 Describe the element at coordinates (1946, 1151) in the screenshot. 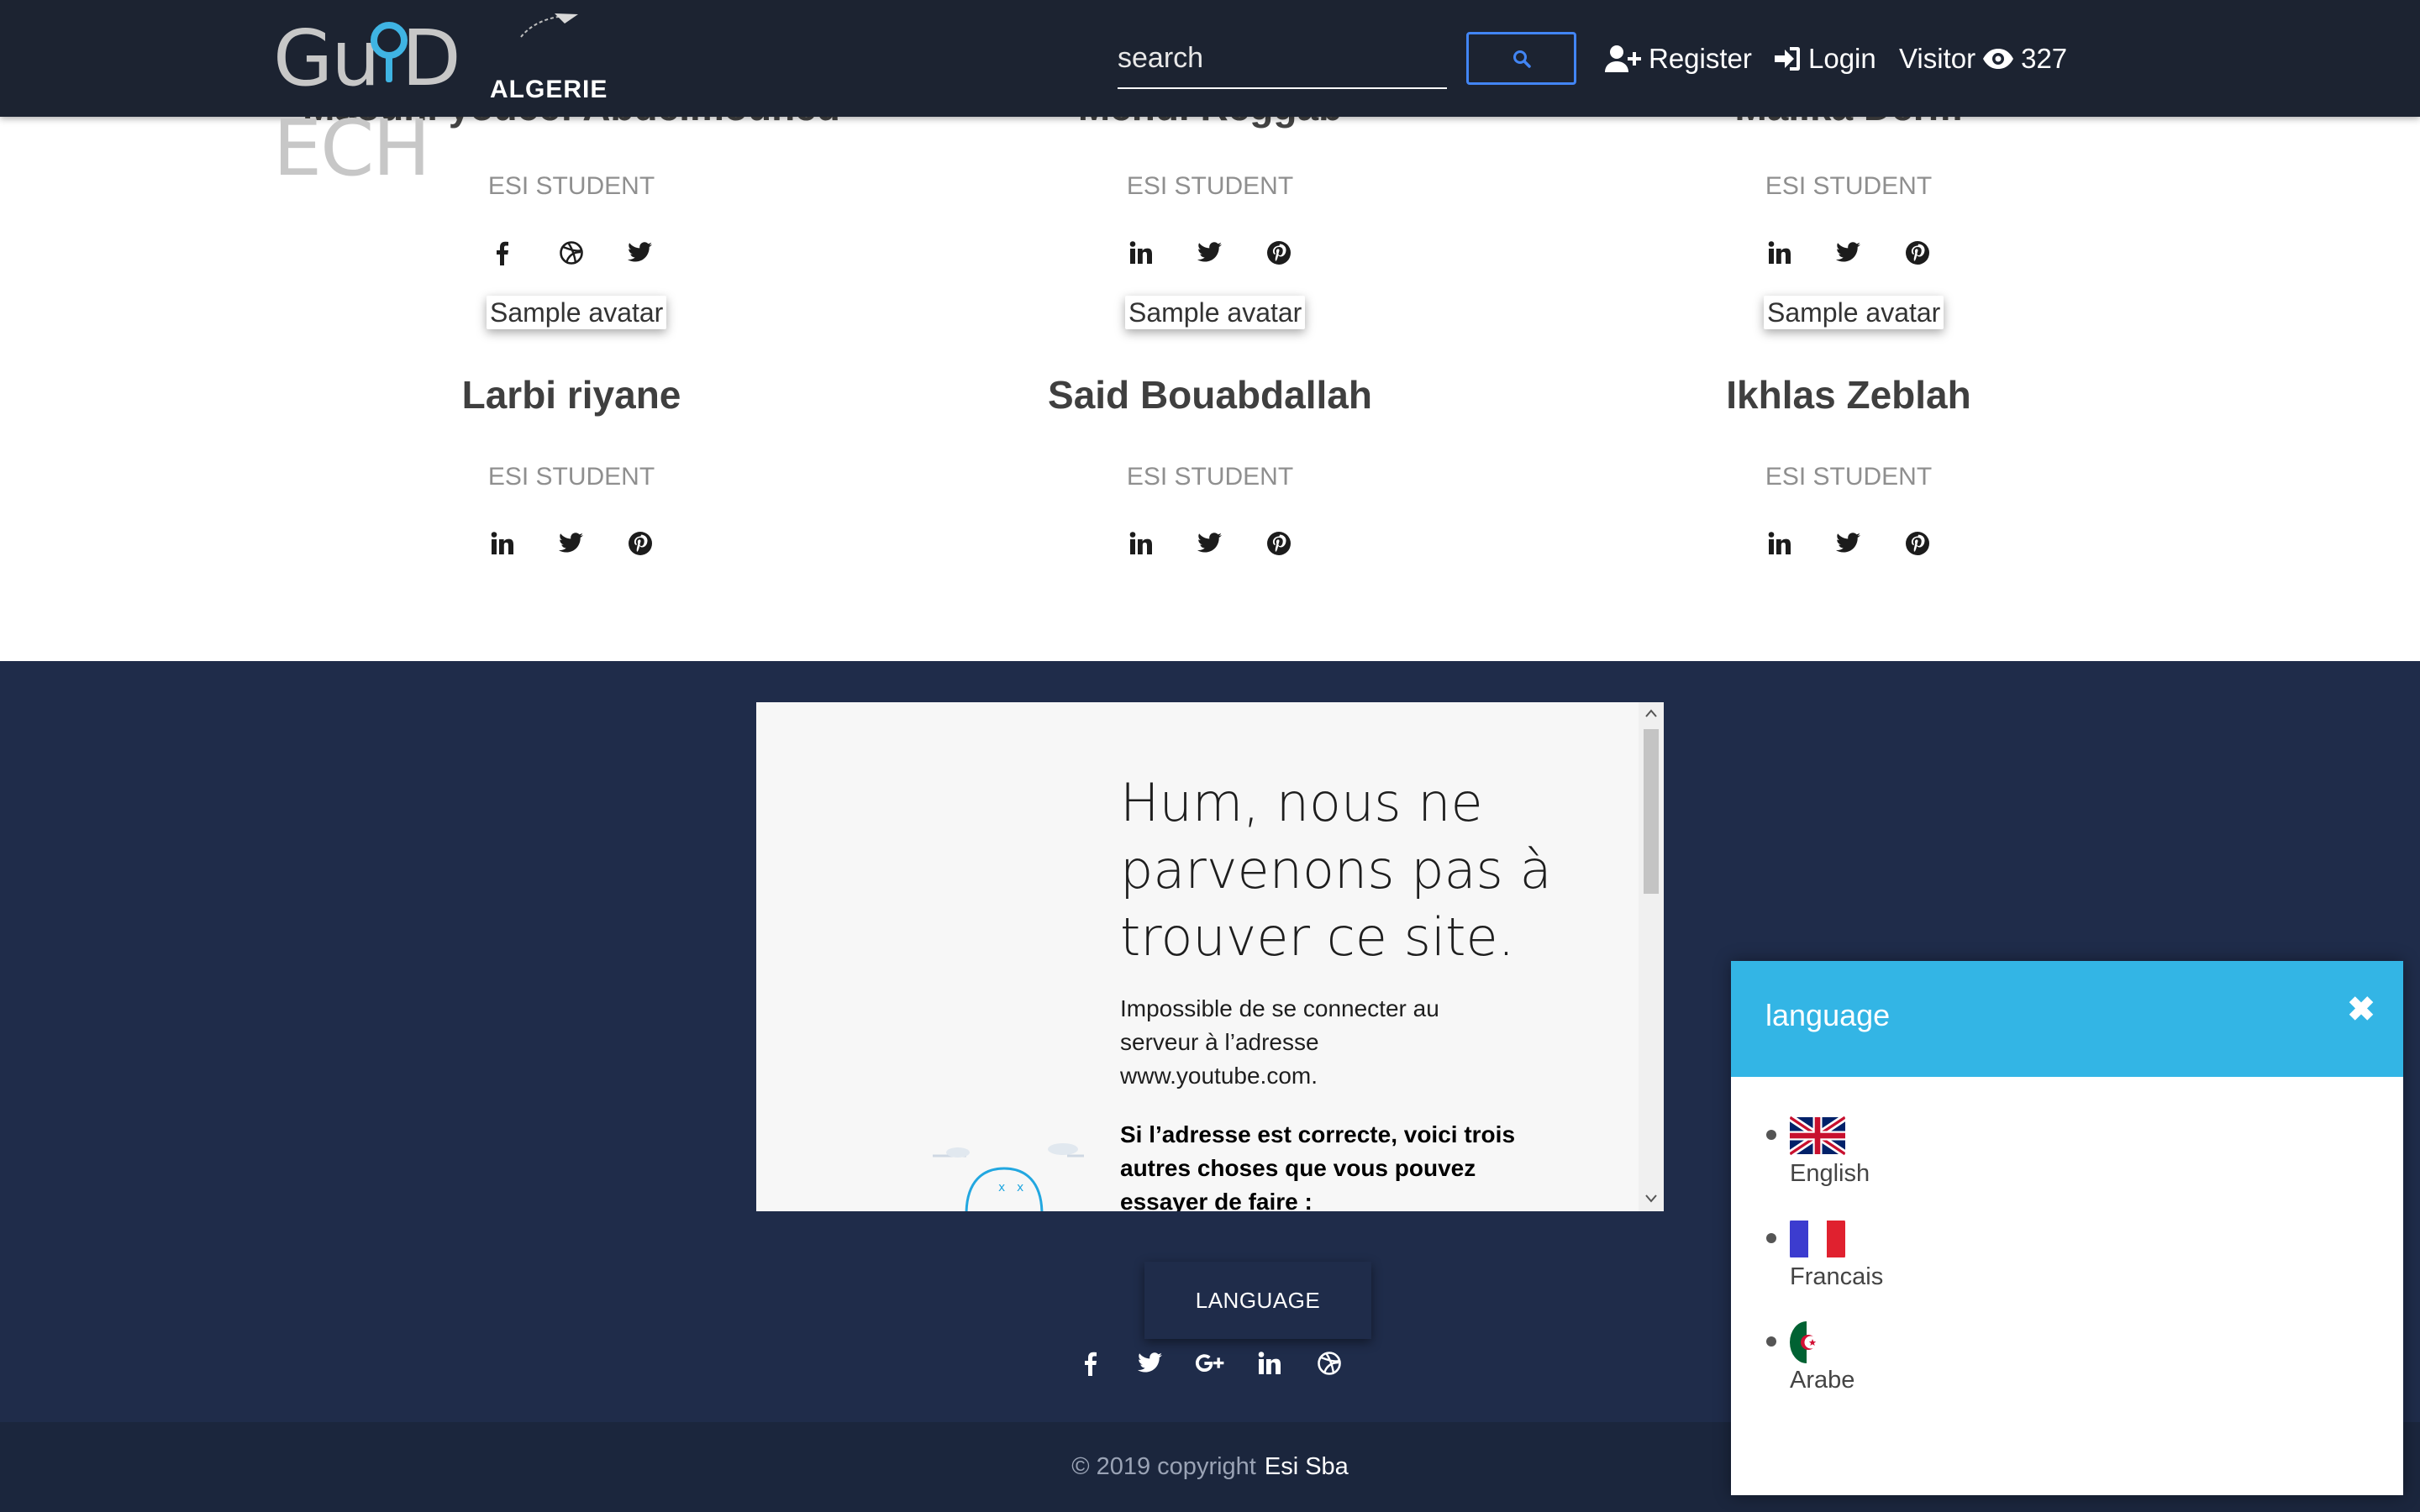

I see `language-option-english: English` at that location.